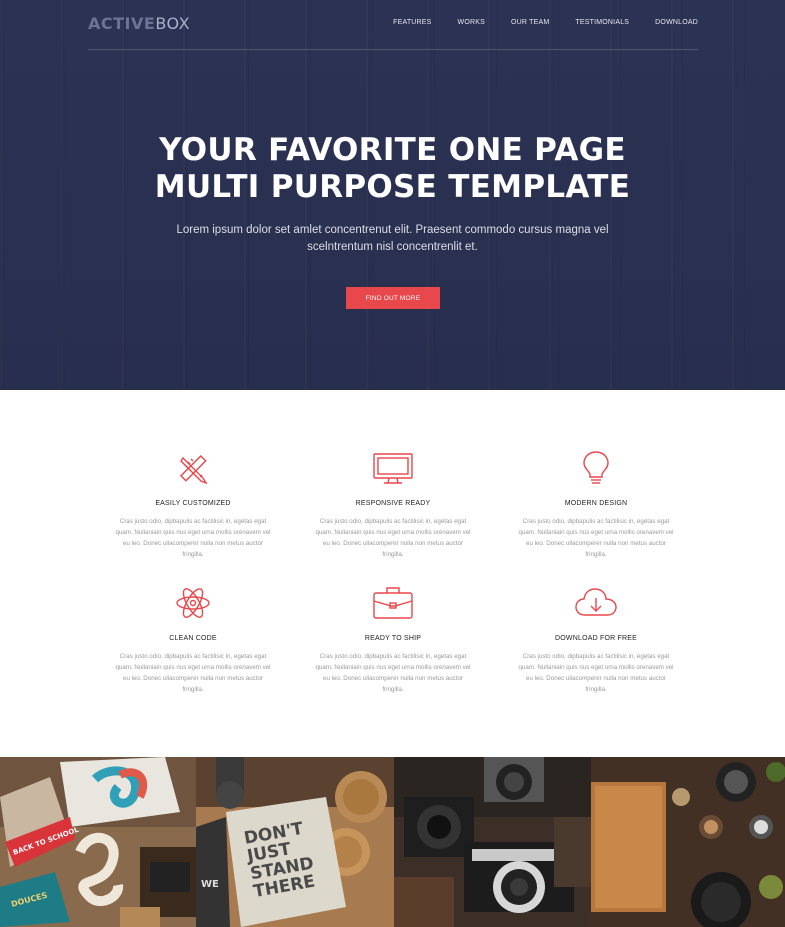  I want to click on nav-our-team: OUR TEAM, so click(530, 22).